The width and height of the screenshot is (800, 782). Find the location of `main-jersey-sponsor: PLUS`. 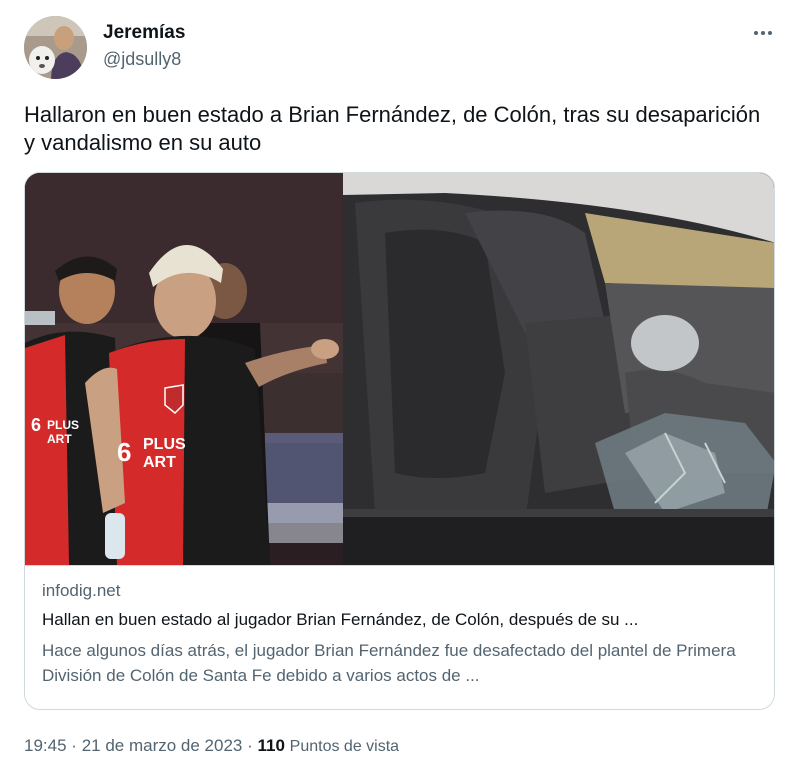

main-jersey-sponsor: PLUS is located at coordinates (164, 444).